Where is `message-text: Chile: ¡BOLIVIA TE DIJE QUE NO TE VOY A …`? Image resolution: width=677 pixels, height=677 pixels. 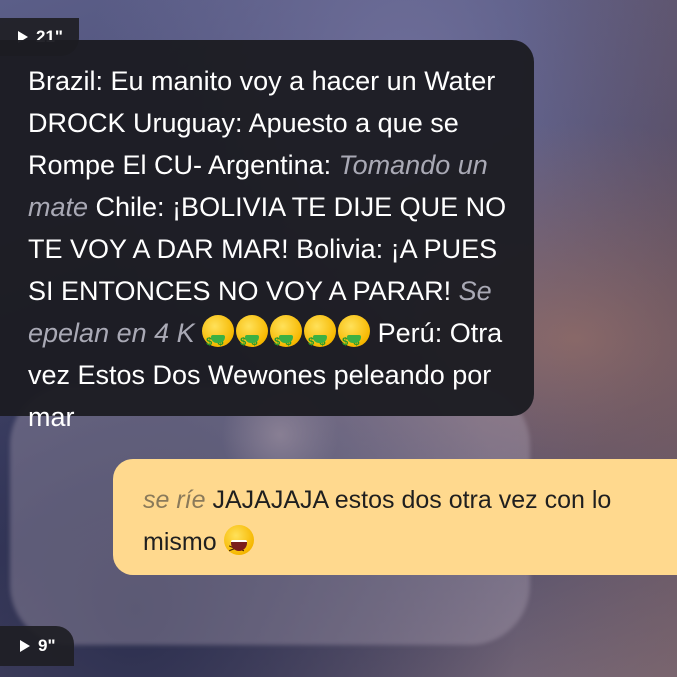 message-text: Chile: ¡BOLIVIA TE DIJE QUE NO TE VOY A … is located at coordinates (267, 249).